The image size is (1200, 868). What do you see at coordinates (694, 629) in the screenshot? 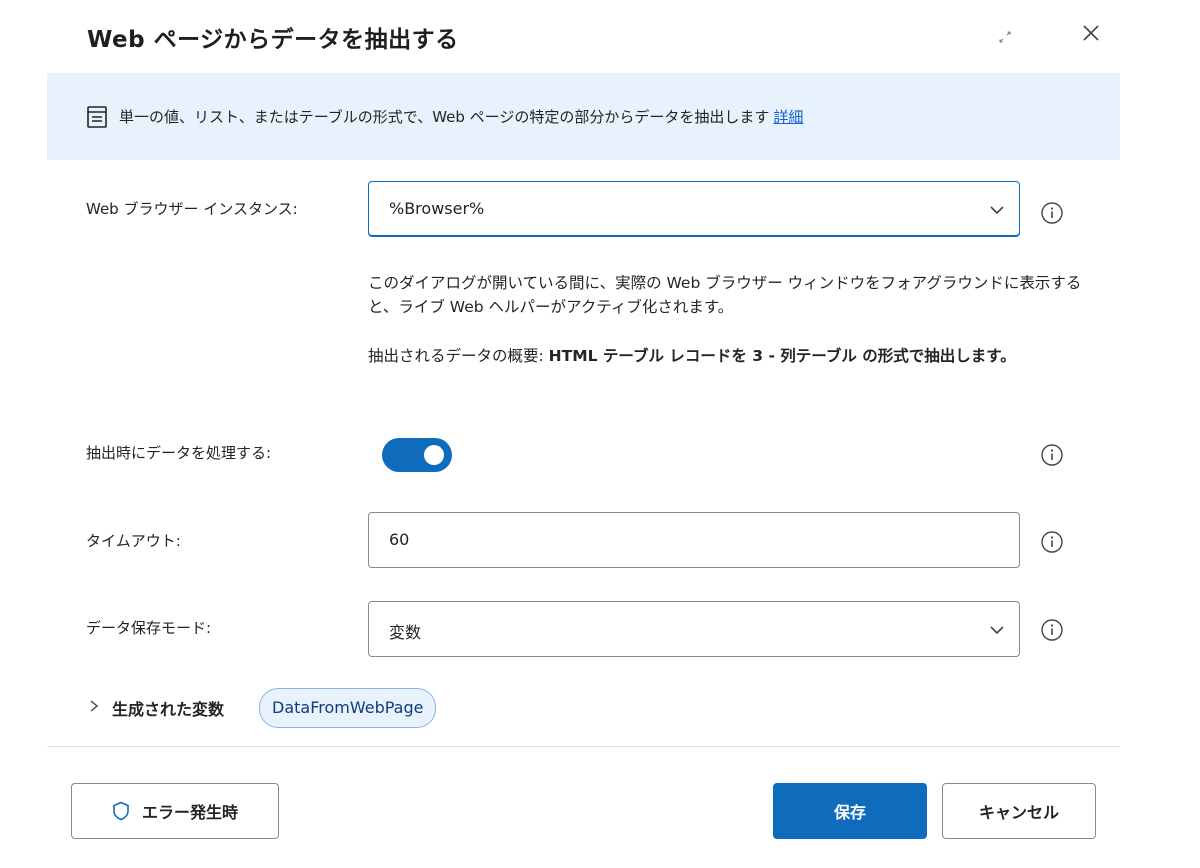
I see `storage-mode-dropdown: 変数` at bounding box center [694, 629].